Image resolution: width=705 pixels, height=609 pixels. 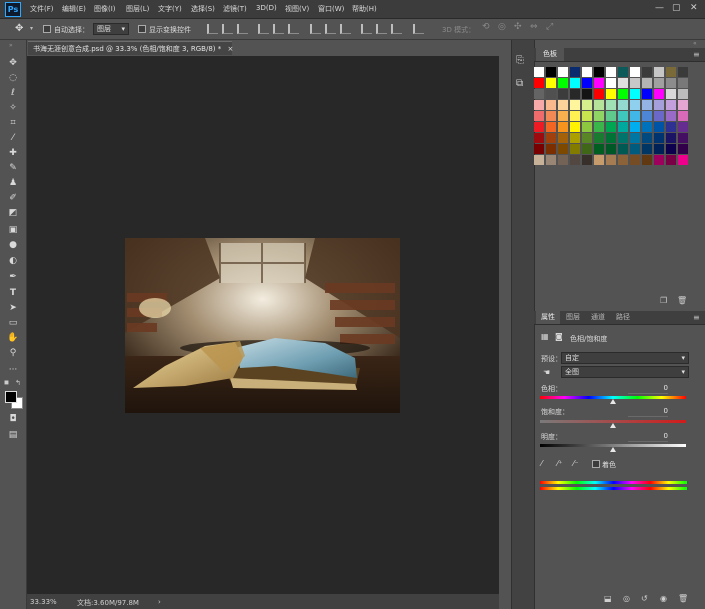 What do you see at coordinates (170, 9) in the screenshot?
I see `menu-type: 文字(Y)` at bounding box center [170, 9].